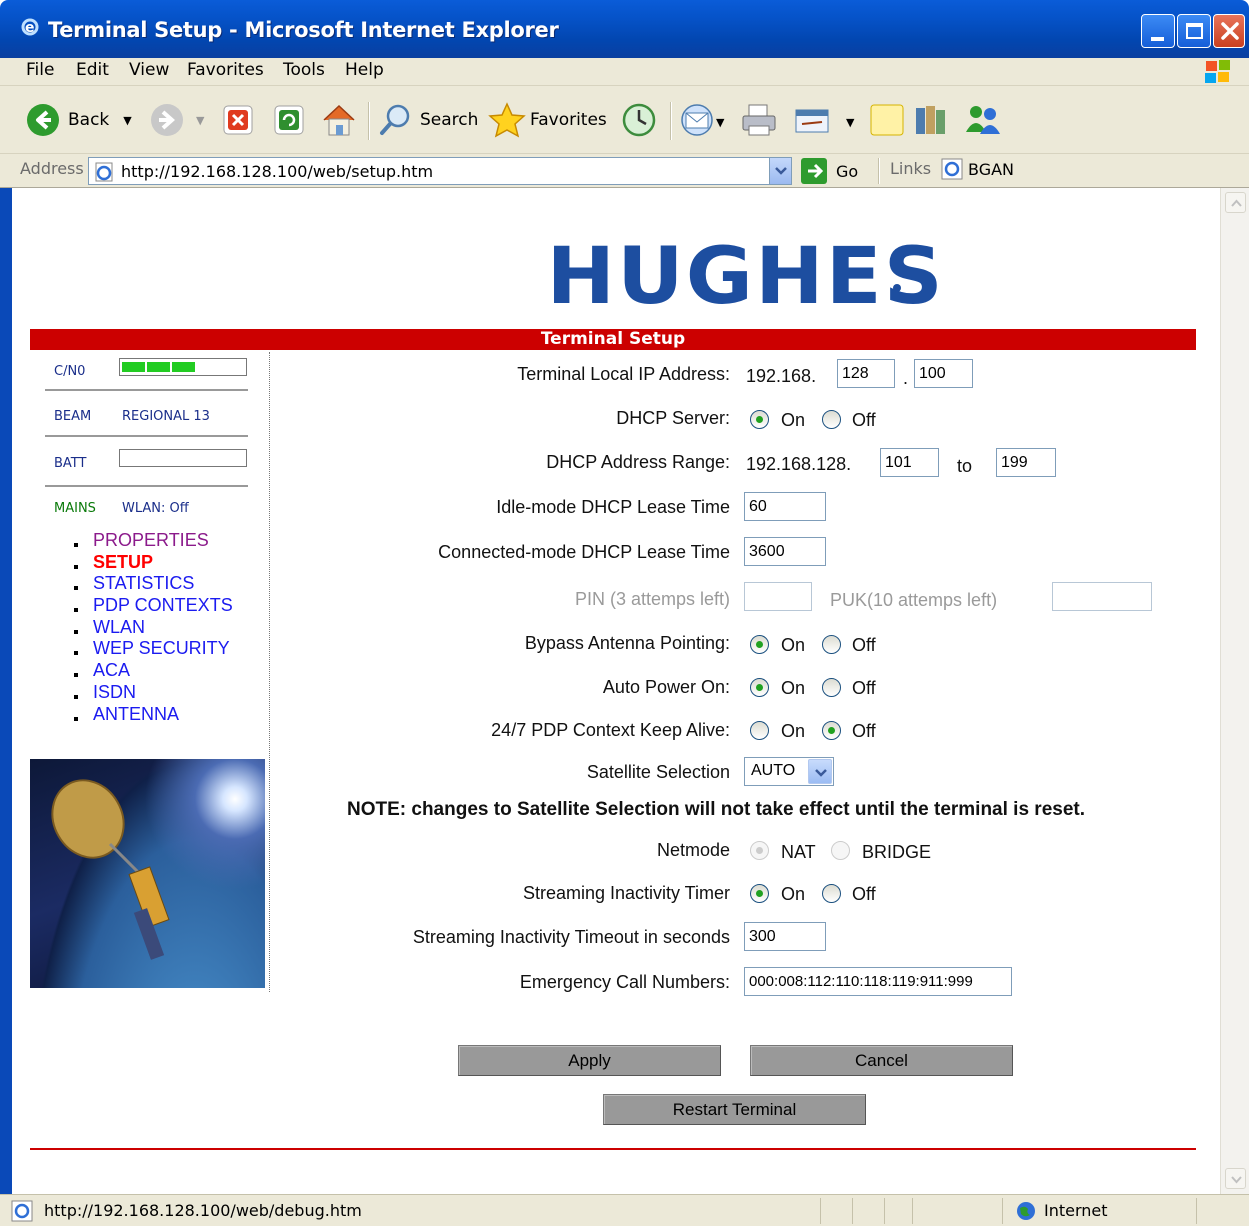 The image size is (1249, 1226). I want to click on netmode-bridge-radio, so click(840, 850).